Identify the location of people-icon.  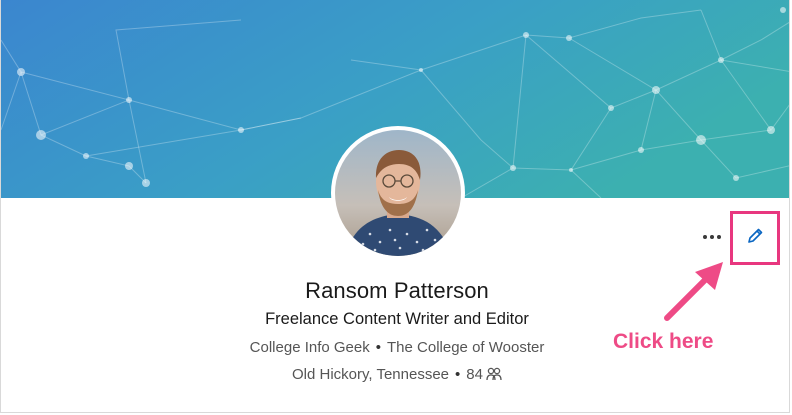
(494, 376).